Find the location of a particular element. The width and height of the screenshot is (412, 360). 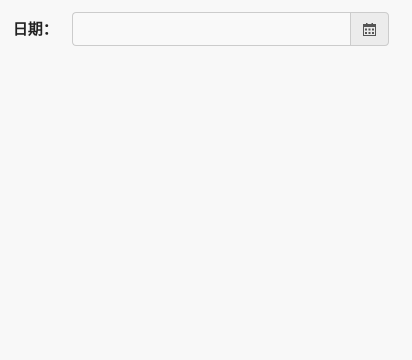

calendar-button is located at coordinates (369, 29).